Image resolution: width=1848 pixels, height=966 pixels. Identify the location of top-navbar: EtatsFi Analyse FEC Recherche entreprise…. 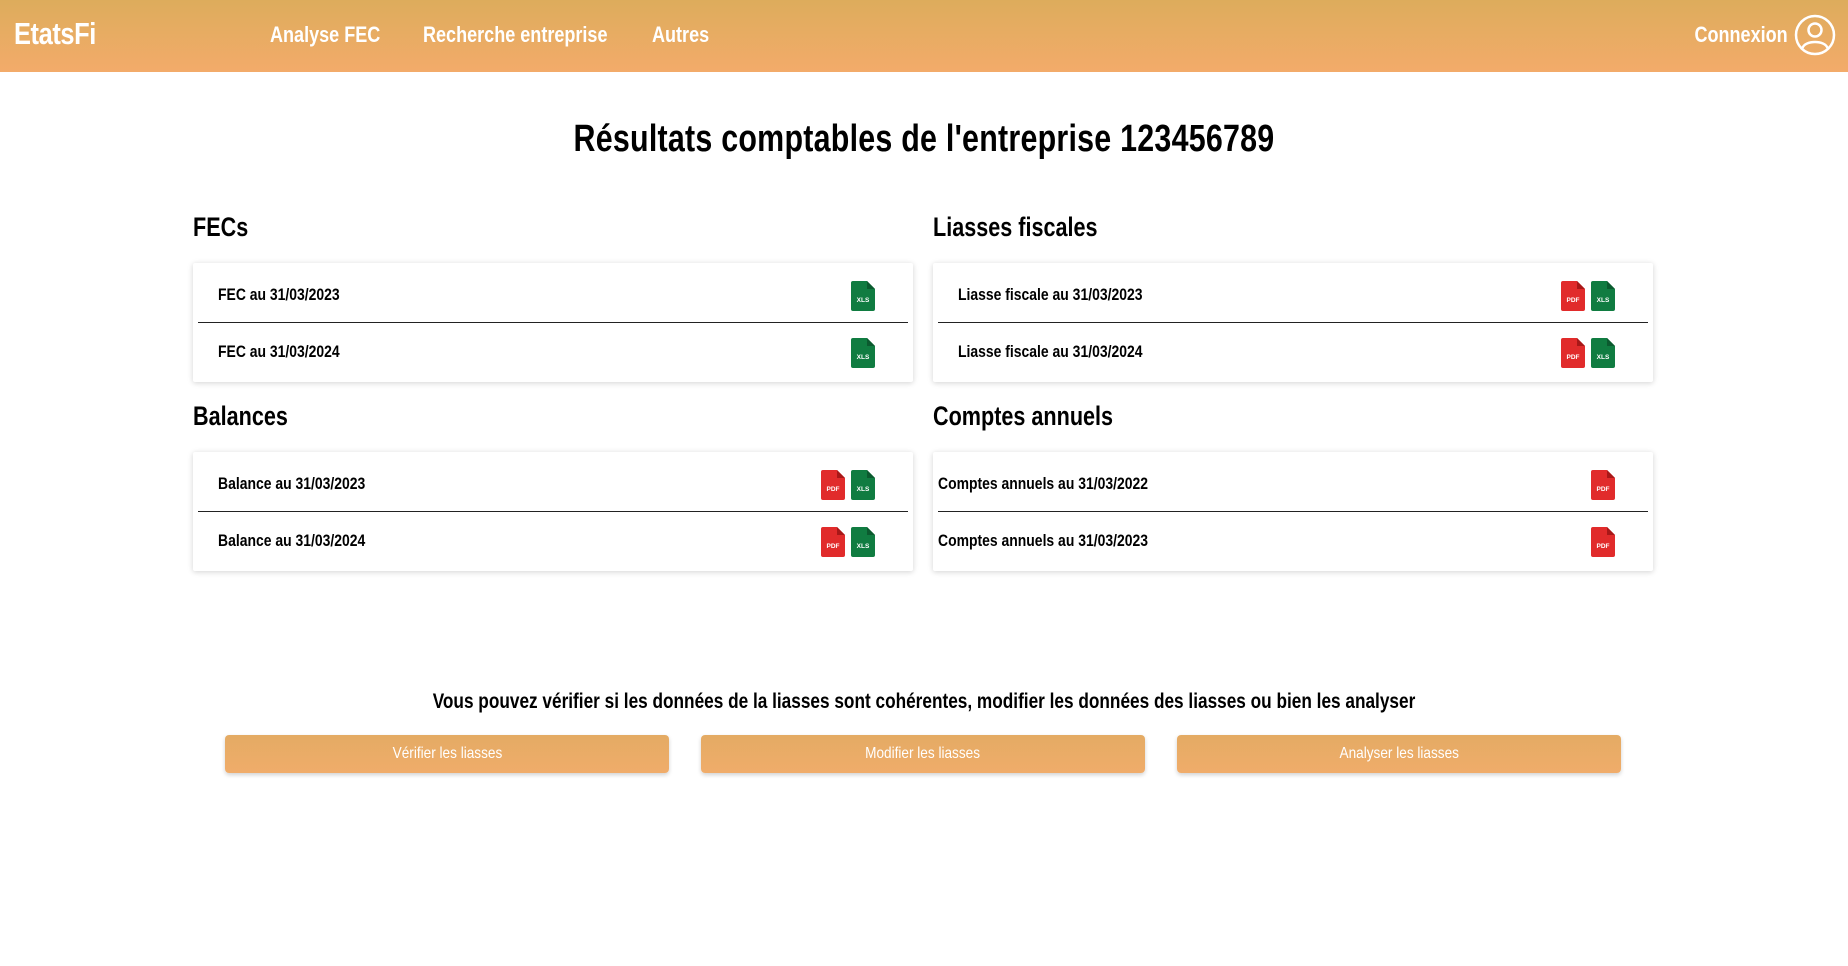
(924, 36).